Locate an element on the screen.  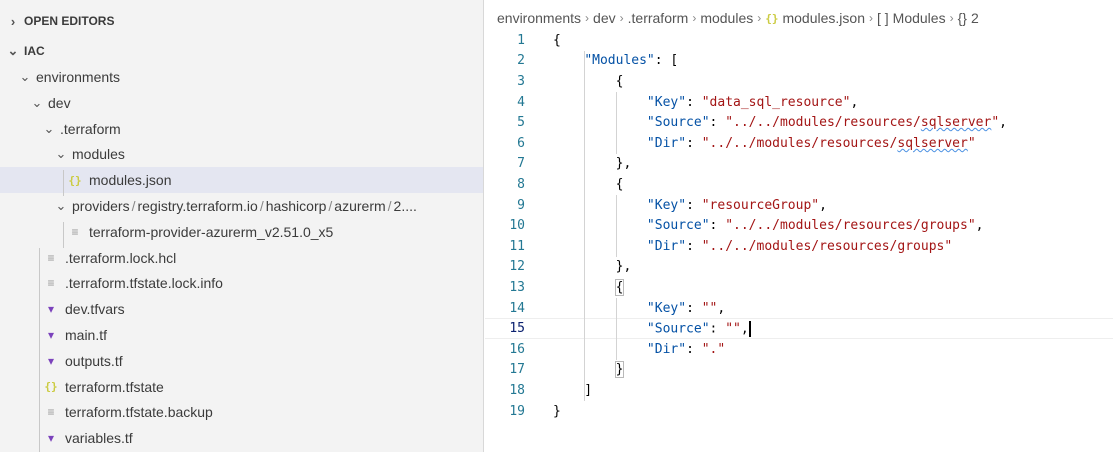
tree-folder: ⌄ dev is located at coordinates (241, 103).